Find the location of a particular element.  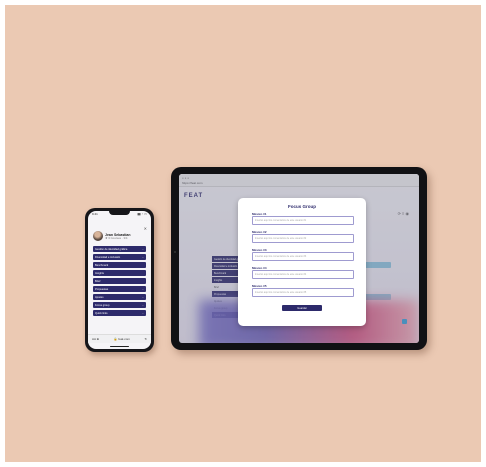

menu-item: Benchmark is located at coordinates (119, 265).